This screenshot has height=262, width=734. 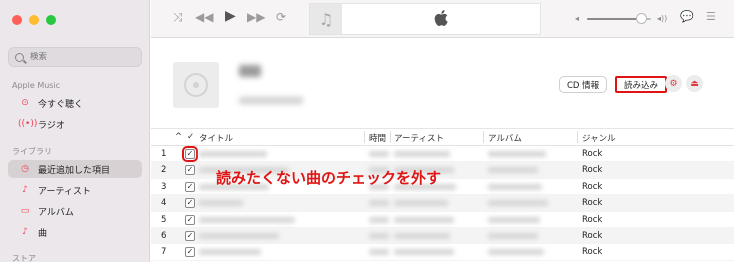 I want to click on repeat-icon: ⟳, so click(x=281, y=17).